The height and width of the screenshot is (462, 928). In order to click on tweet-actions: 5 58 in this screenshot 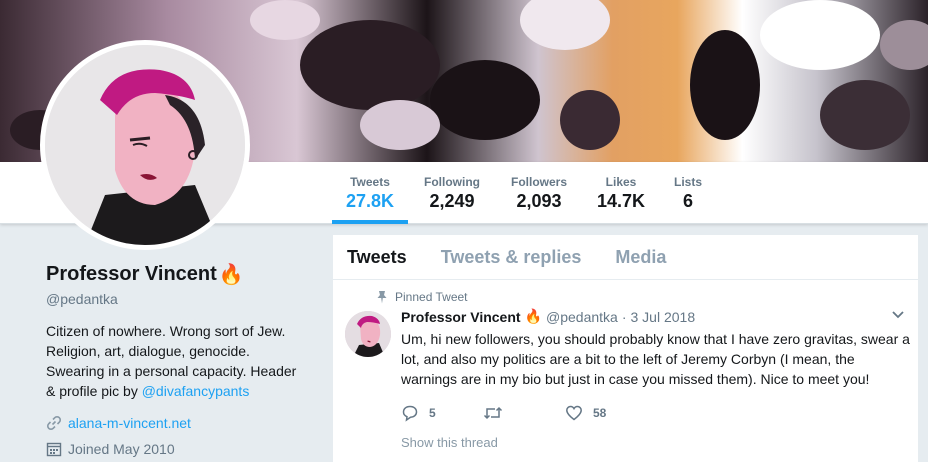, I will do `click(653, 413)`.